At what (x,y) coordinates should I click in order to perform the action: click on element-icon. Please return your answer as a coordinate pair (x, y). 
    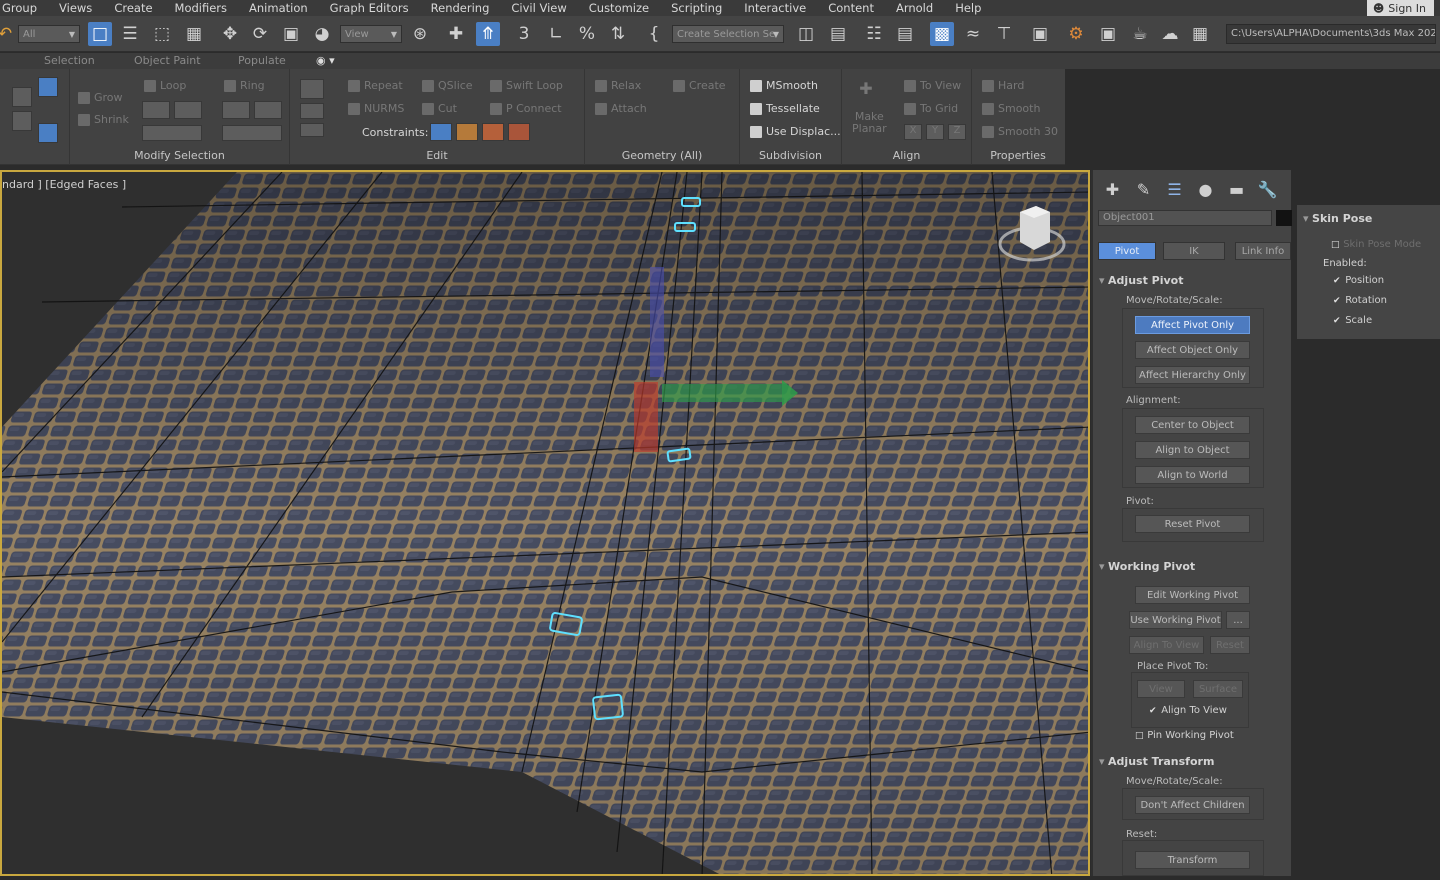
    Looking at the image, I should click on (48, 133).